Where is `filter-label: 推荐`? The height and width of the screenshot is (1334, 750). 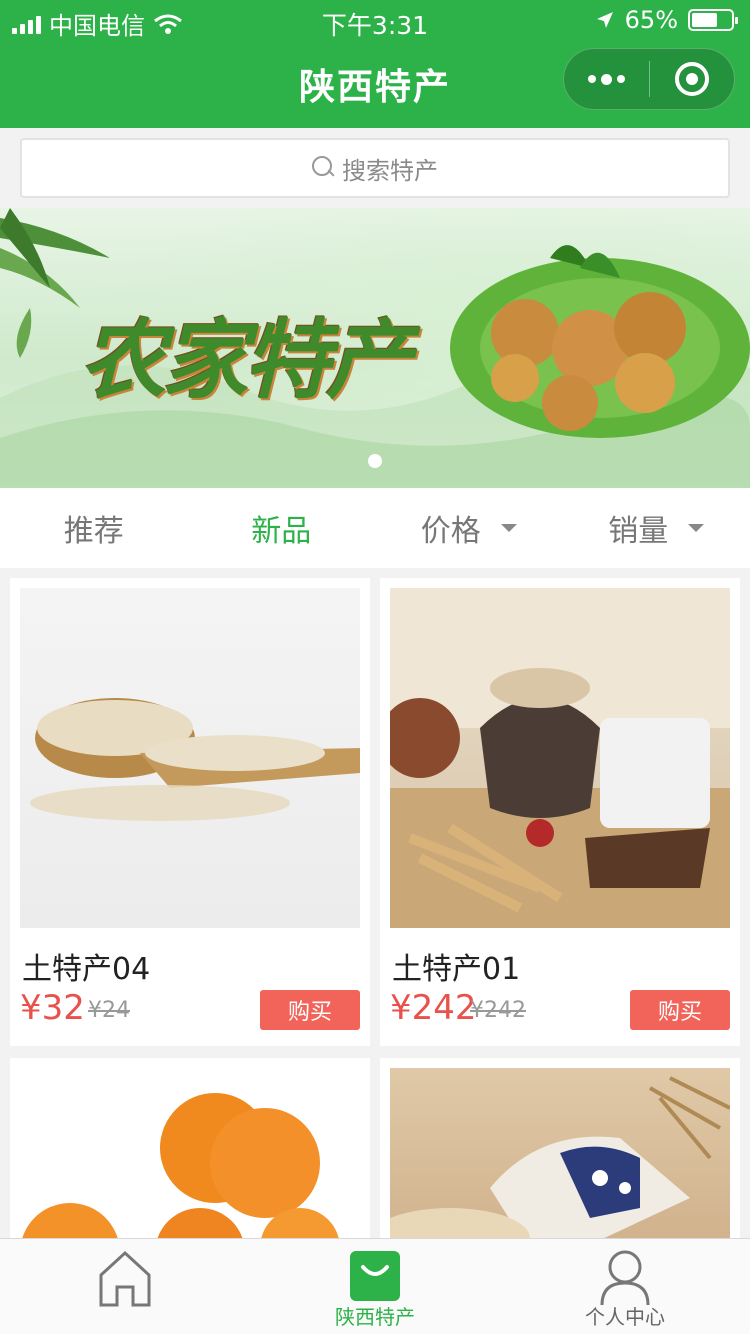
filter-label: 推荐 is located at coordinates (93, 531).